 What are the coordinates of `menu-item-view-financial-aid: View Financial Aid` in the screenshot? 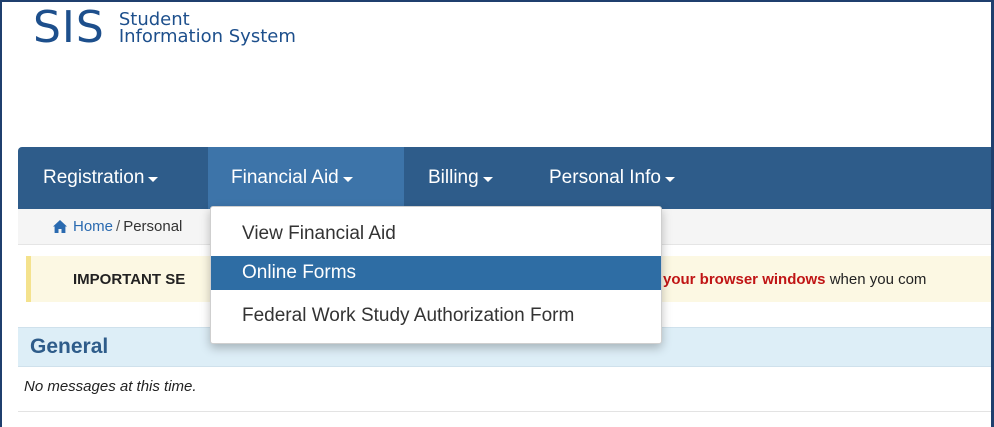 It's located at (436, 234).